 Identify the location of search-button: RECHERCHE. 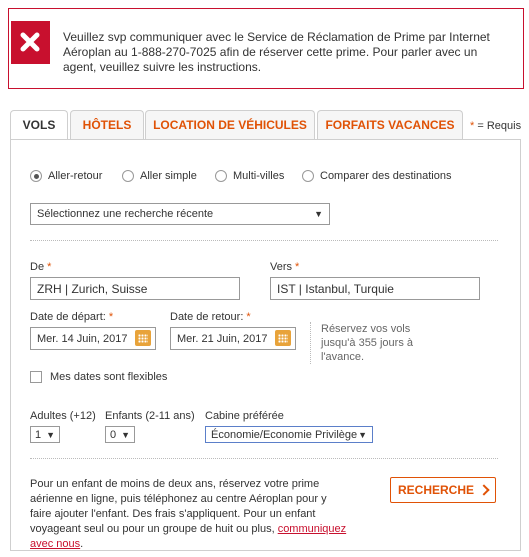
(443, 490).